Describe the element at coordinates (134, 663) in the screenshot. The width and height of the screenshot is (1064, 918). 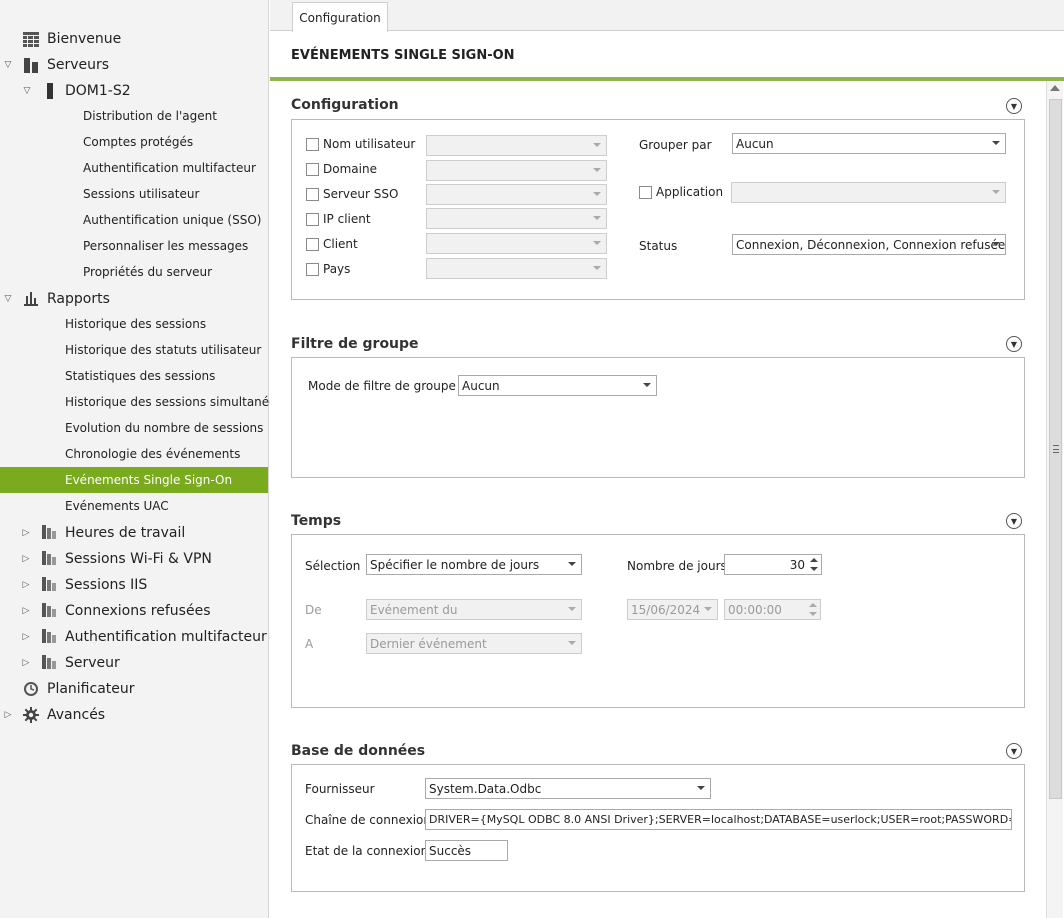
I see `tree-item-rapport-serveur: ▷ Serveur` at that location.